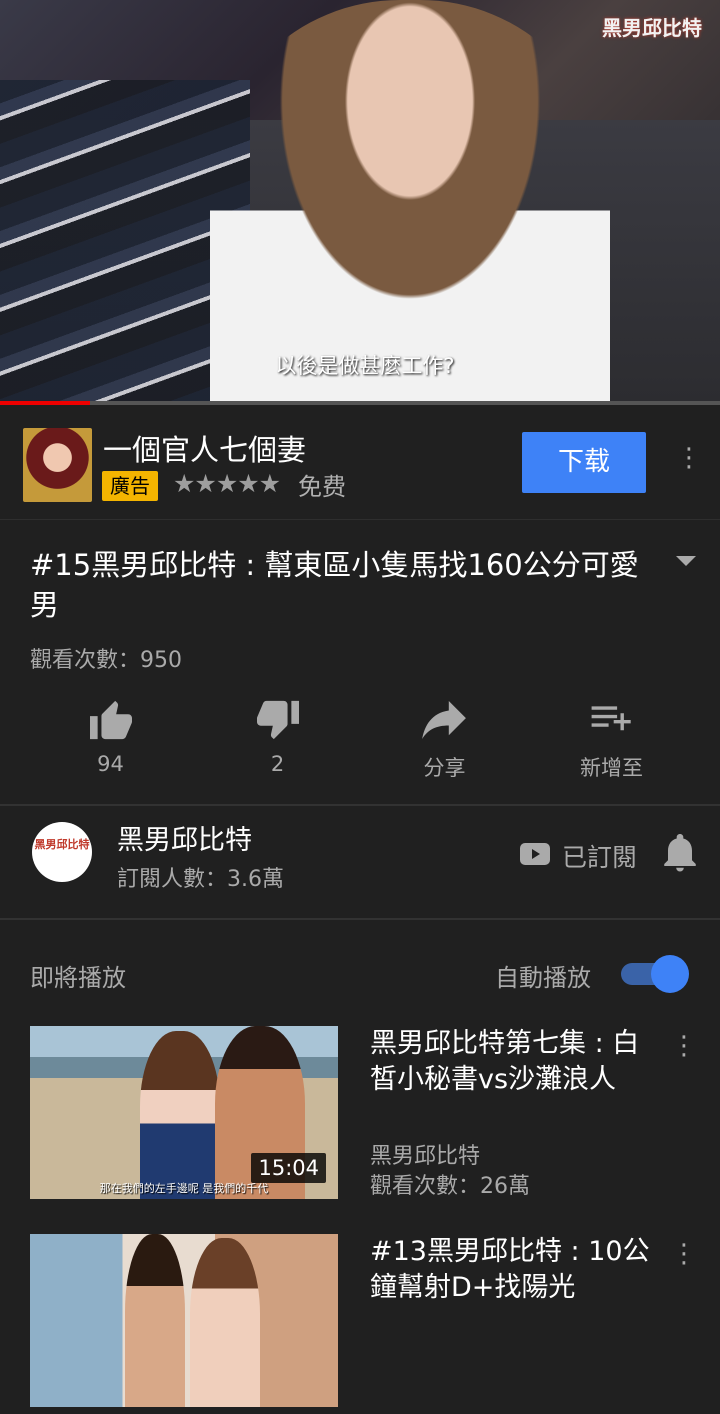 The height and width of the screenshot is (1414, 720). Describe the element at coordinates (611, 720) in the screenshot. I see `playlist-add-icon` at that location.